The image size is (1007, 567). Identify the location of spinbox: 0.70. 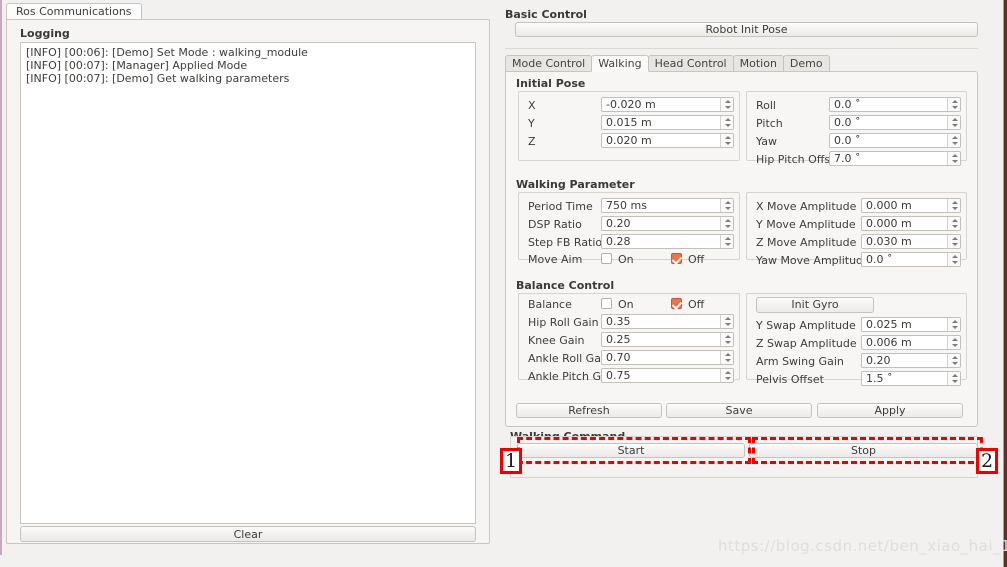
(667, 357).